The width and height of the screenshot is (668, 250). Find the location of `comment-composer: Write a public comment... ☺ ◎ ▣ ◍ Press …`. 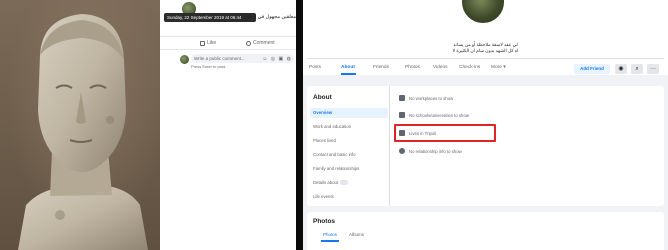

comment-composer: Write a public comment... ☺ ◎ ▣ ◍ Press … is located at coordinates (238, 61).